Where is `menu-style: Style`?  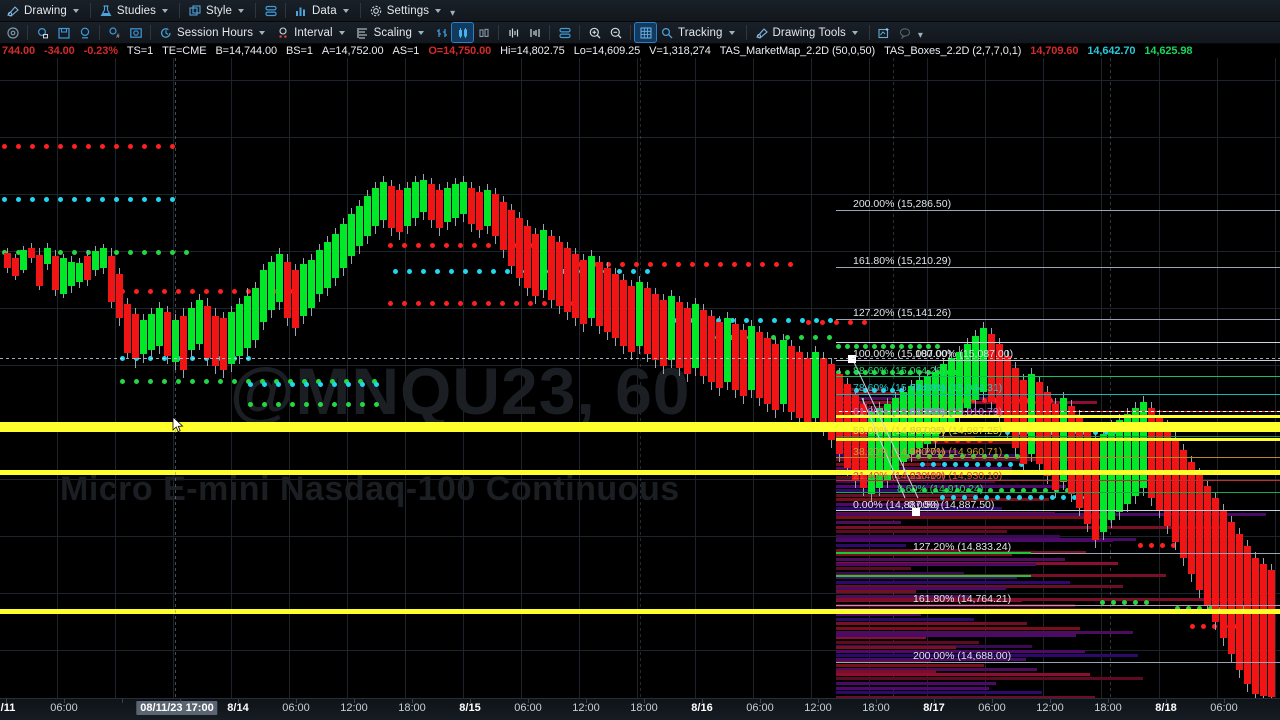 menu-style: Style is located at coordinates (217, 10).